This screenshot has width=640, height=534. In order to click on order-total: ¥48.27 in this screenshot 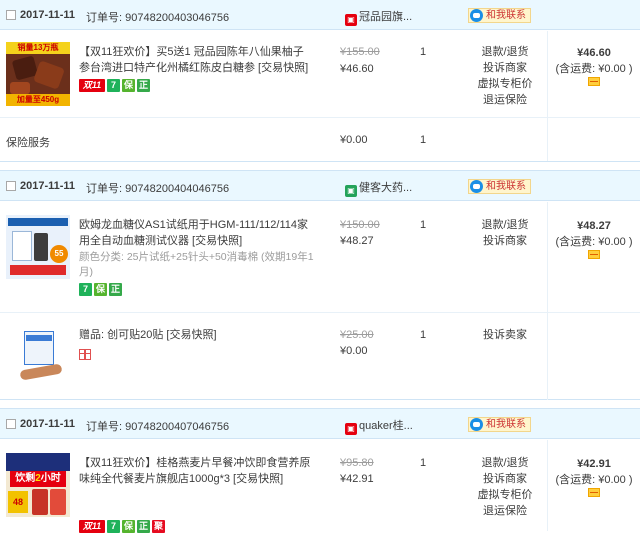, I will do `click(594, 226)`.